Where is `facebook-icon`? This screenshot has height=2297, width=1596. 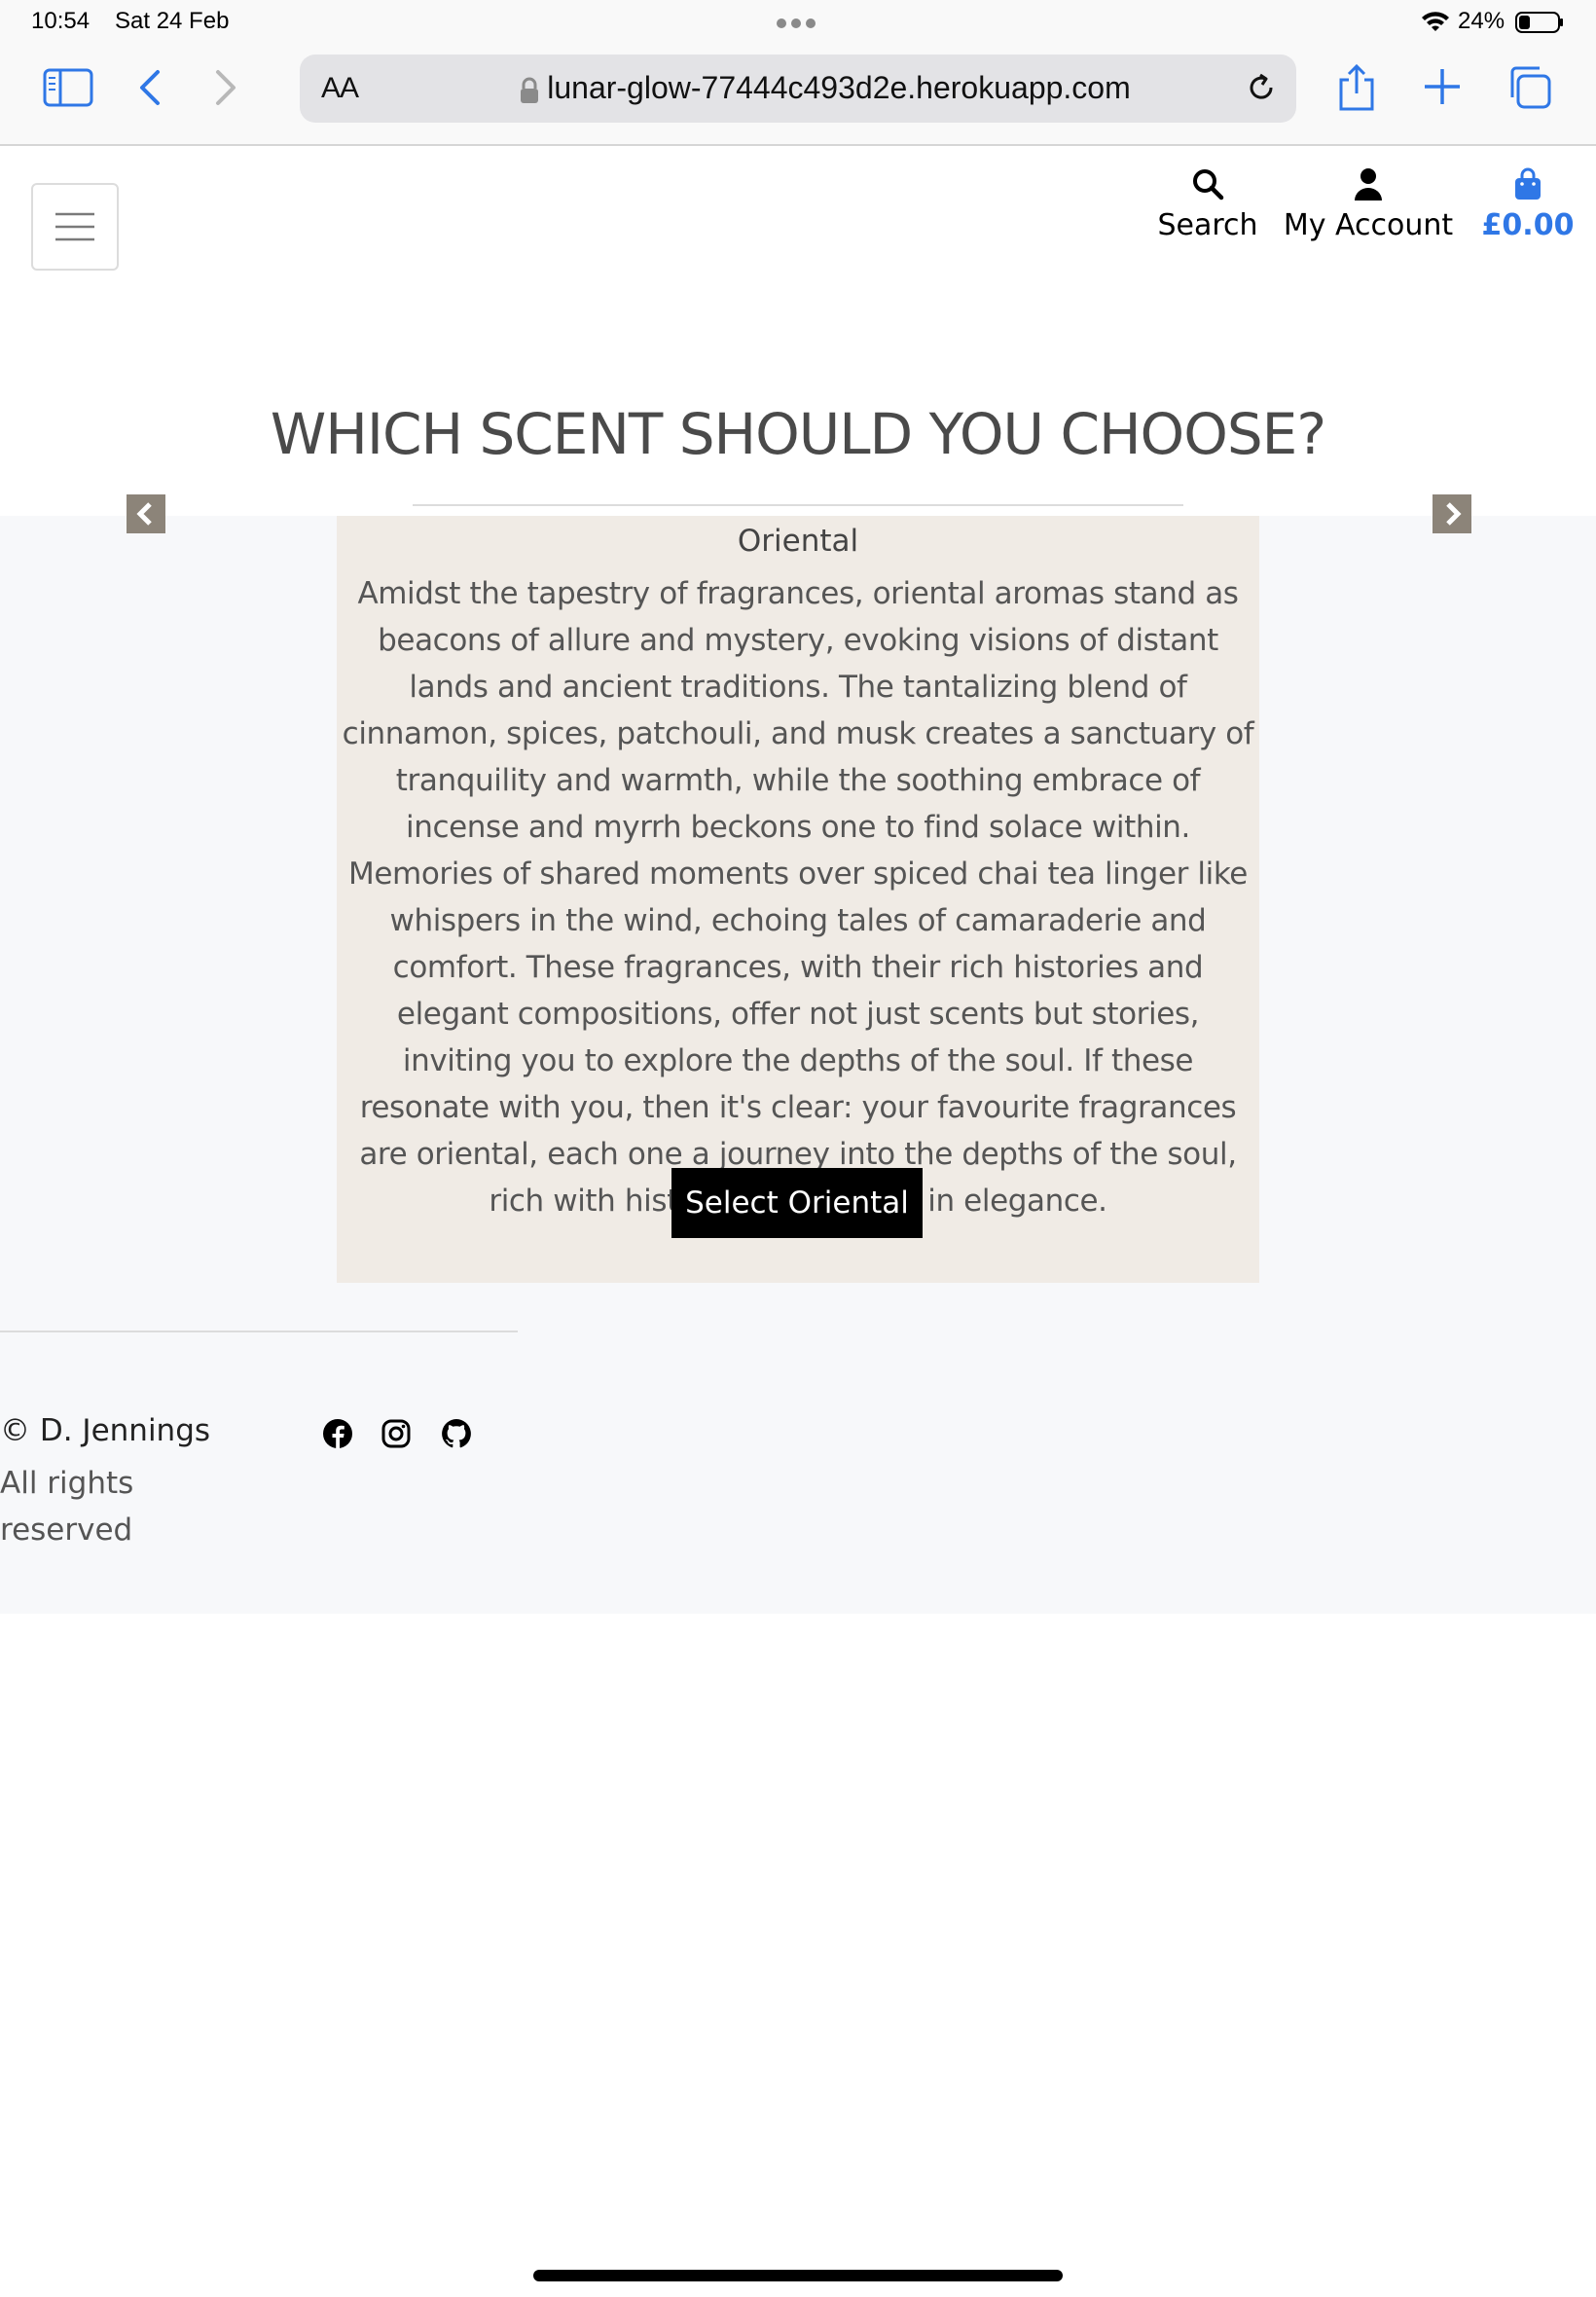 facebook-icon is located at coordinates (337, 1433).